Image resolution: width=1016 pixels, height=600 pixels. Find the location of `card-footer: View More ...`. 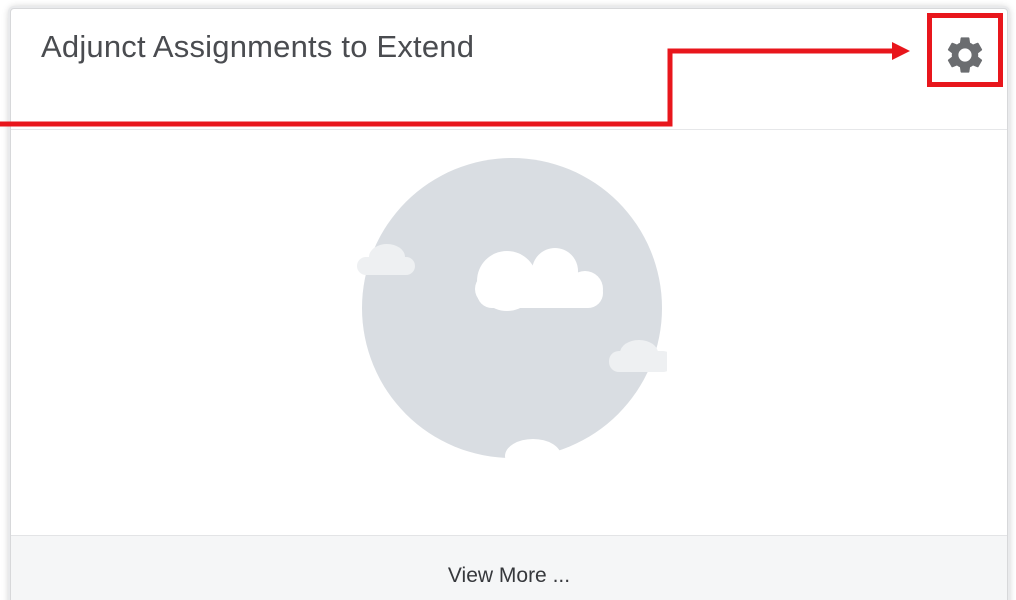

card-footer: View More ... is located at coordinates (509, 567).